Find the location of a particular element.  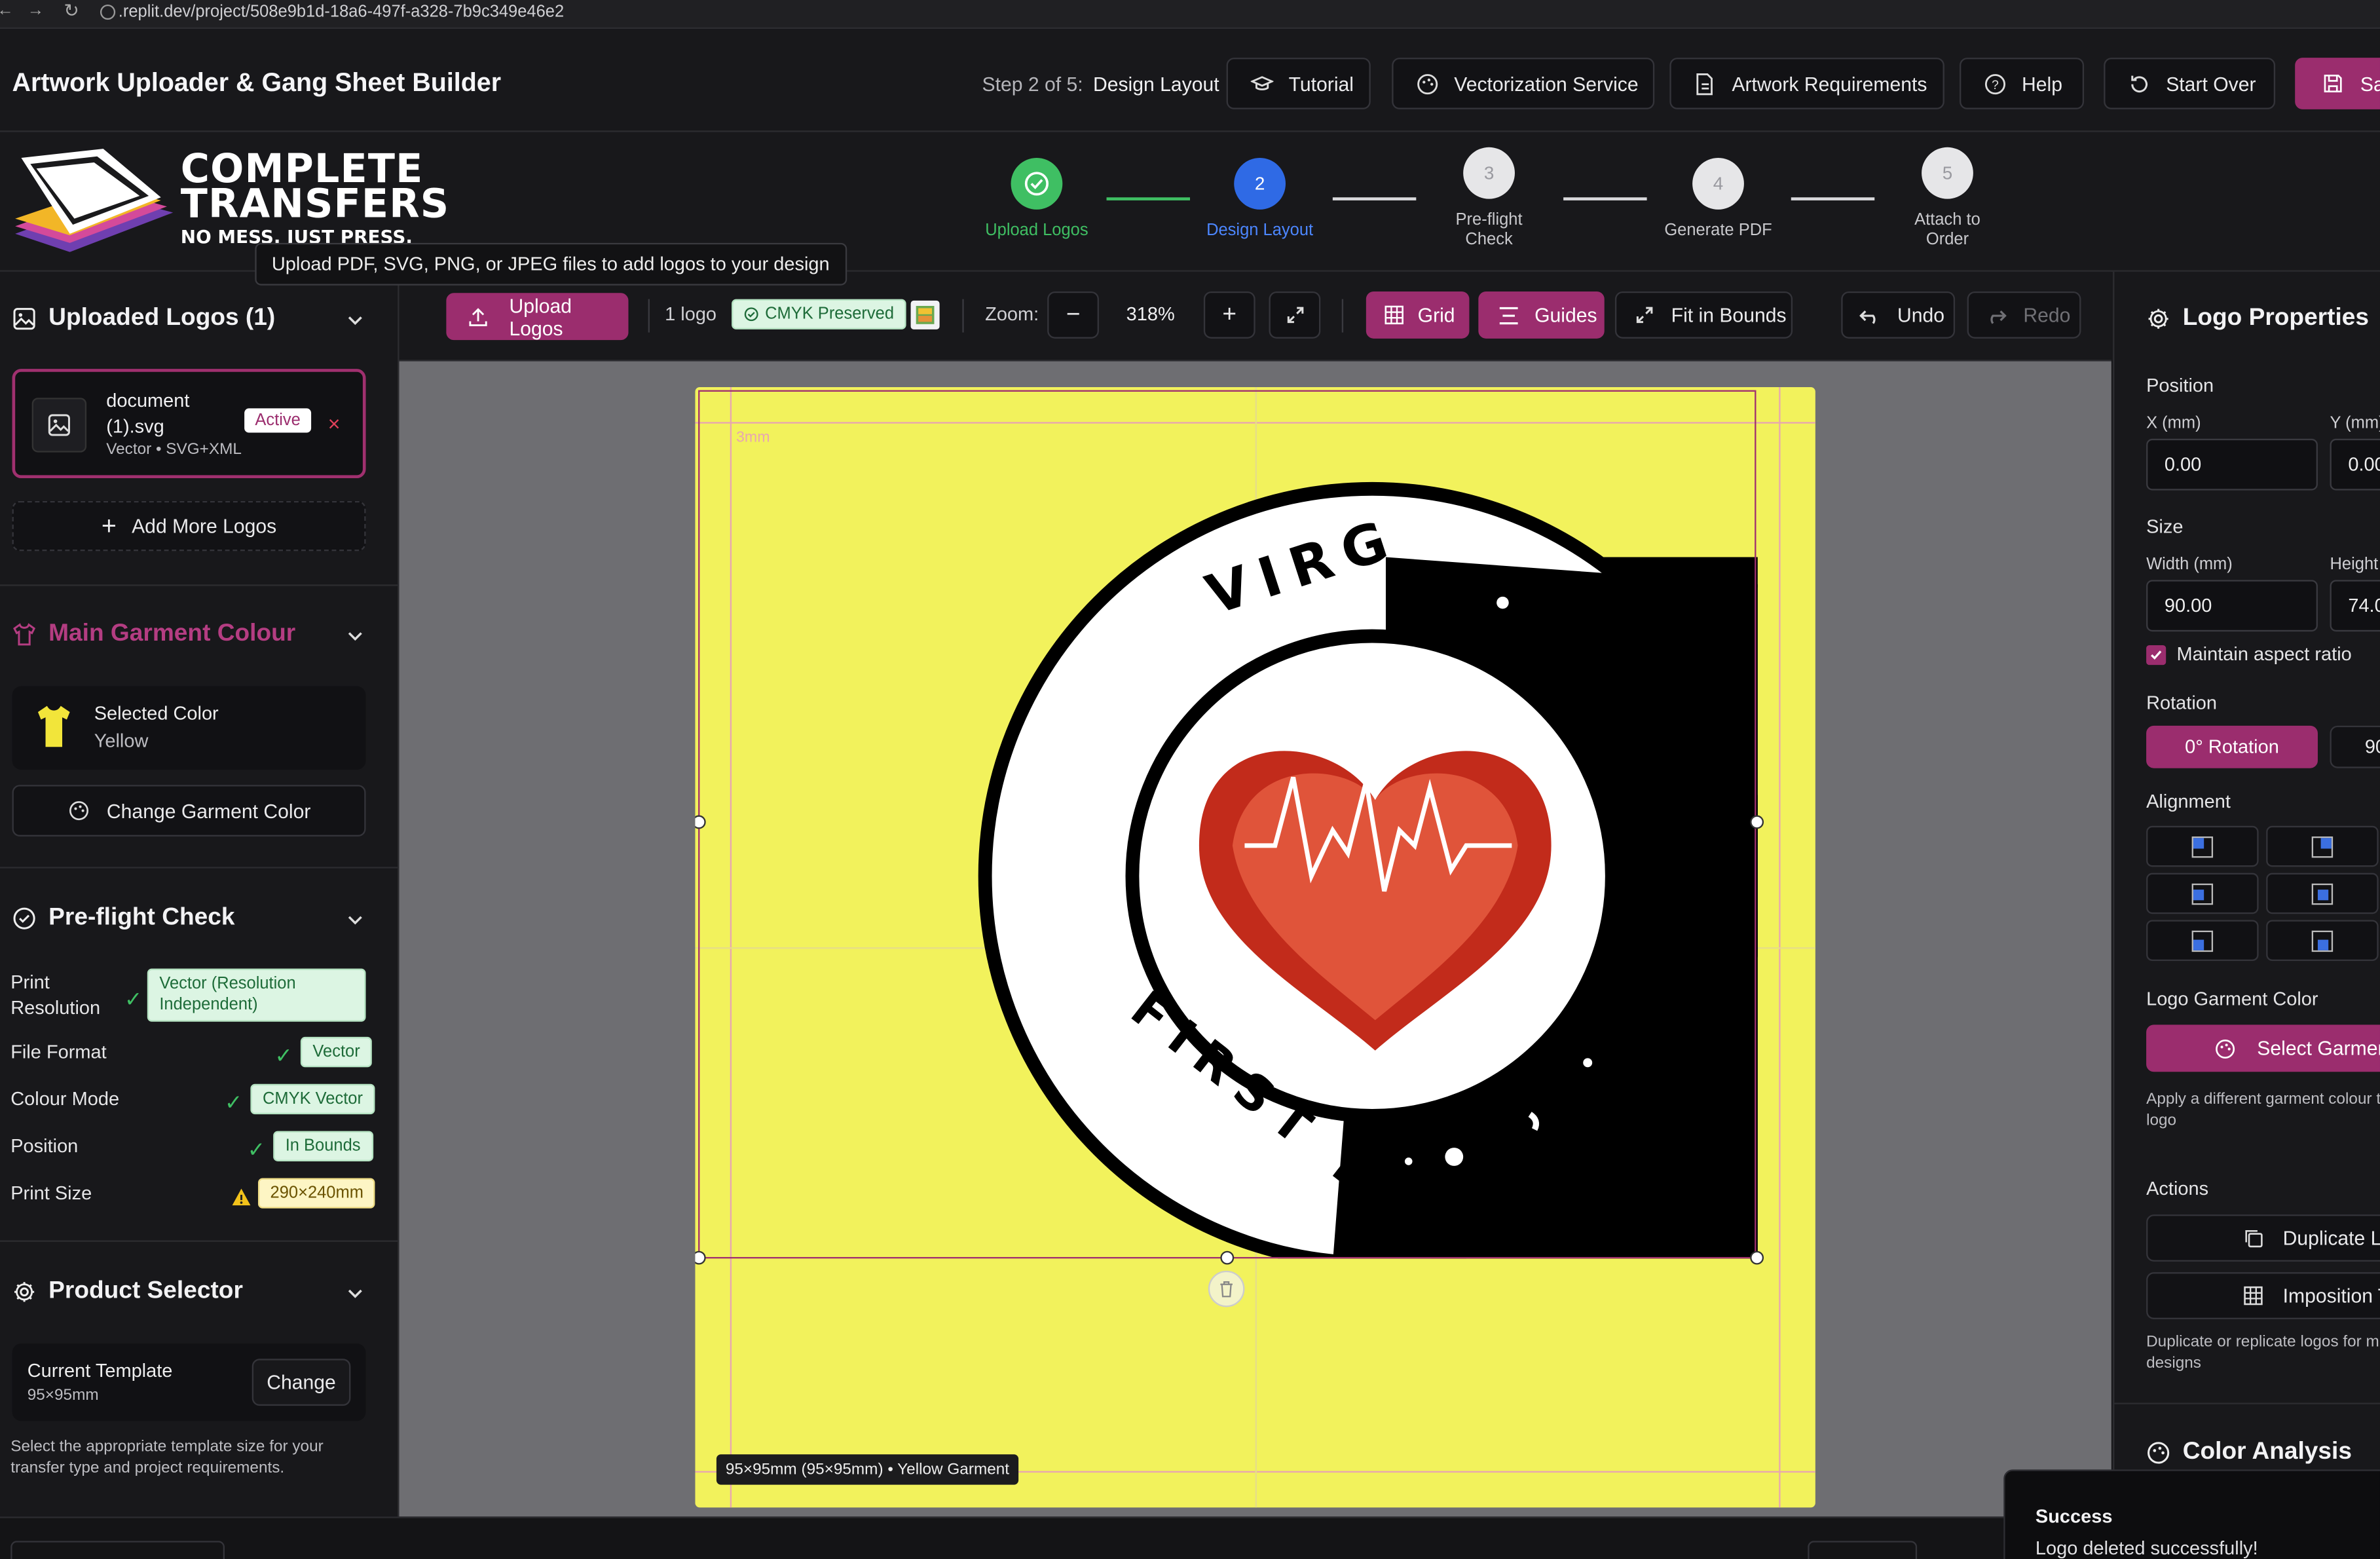

color-analysis-header: Color Analysis is located at coordinates (2249, 1453).